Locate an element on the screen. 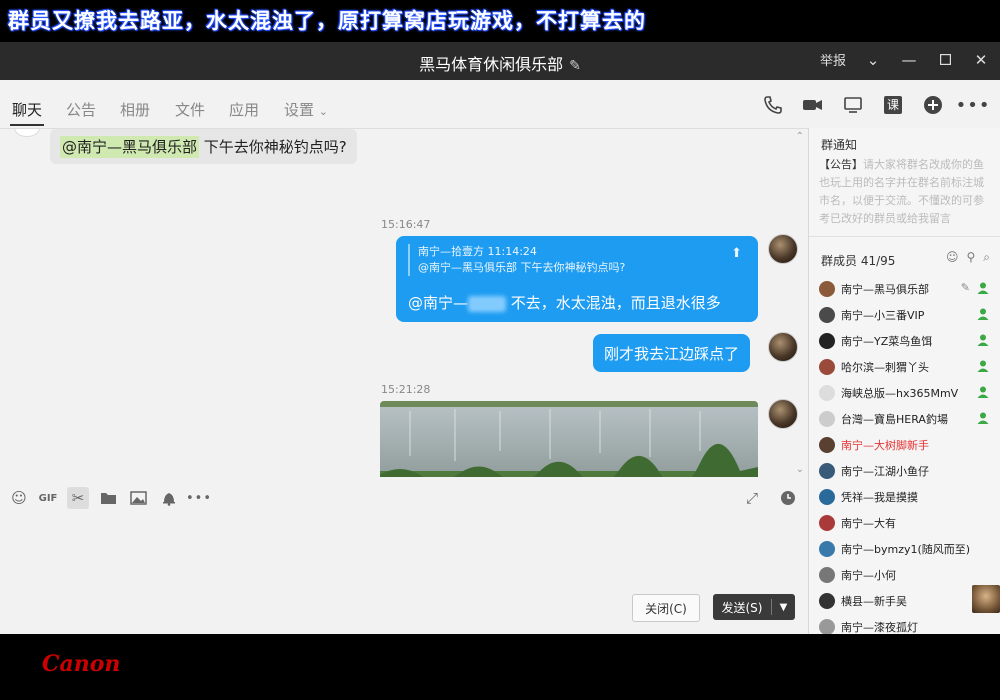 The width and height of the screenshot is (1000, 700). member-row: 南宁—江湖小鱼仔 is located at coordinates (909, 471).